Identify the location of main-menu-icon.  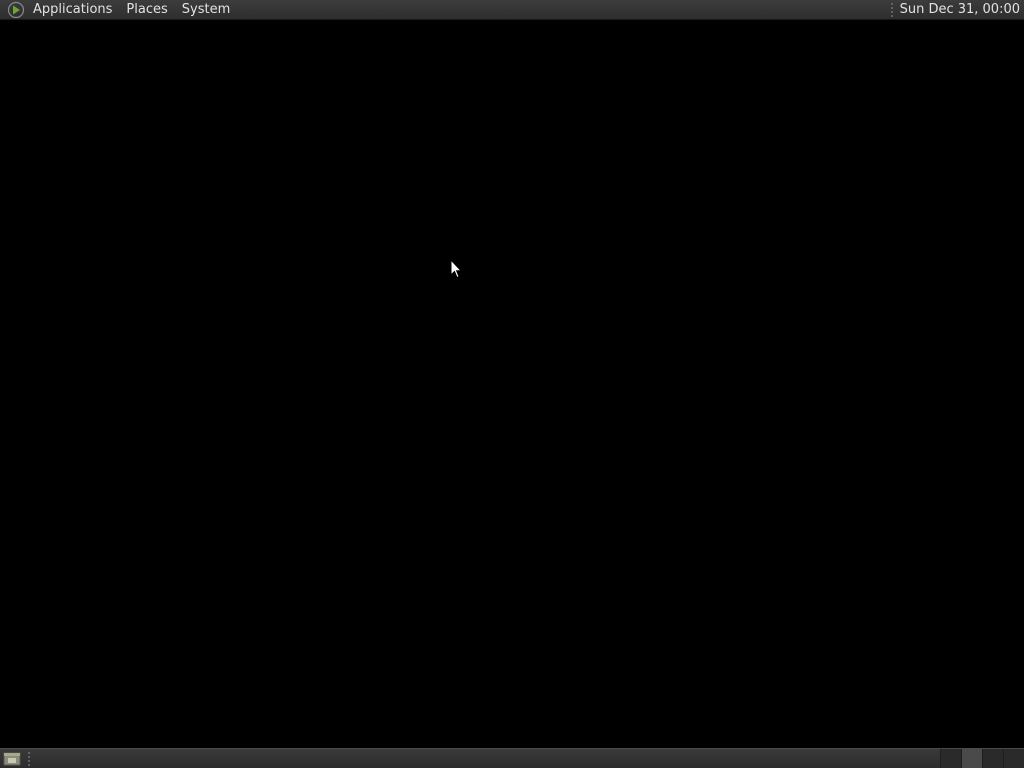
(16, 10).